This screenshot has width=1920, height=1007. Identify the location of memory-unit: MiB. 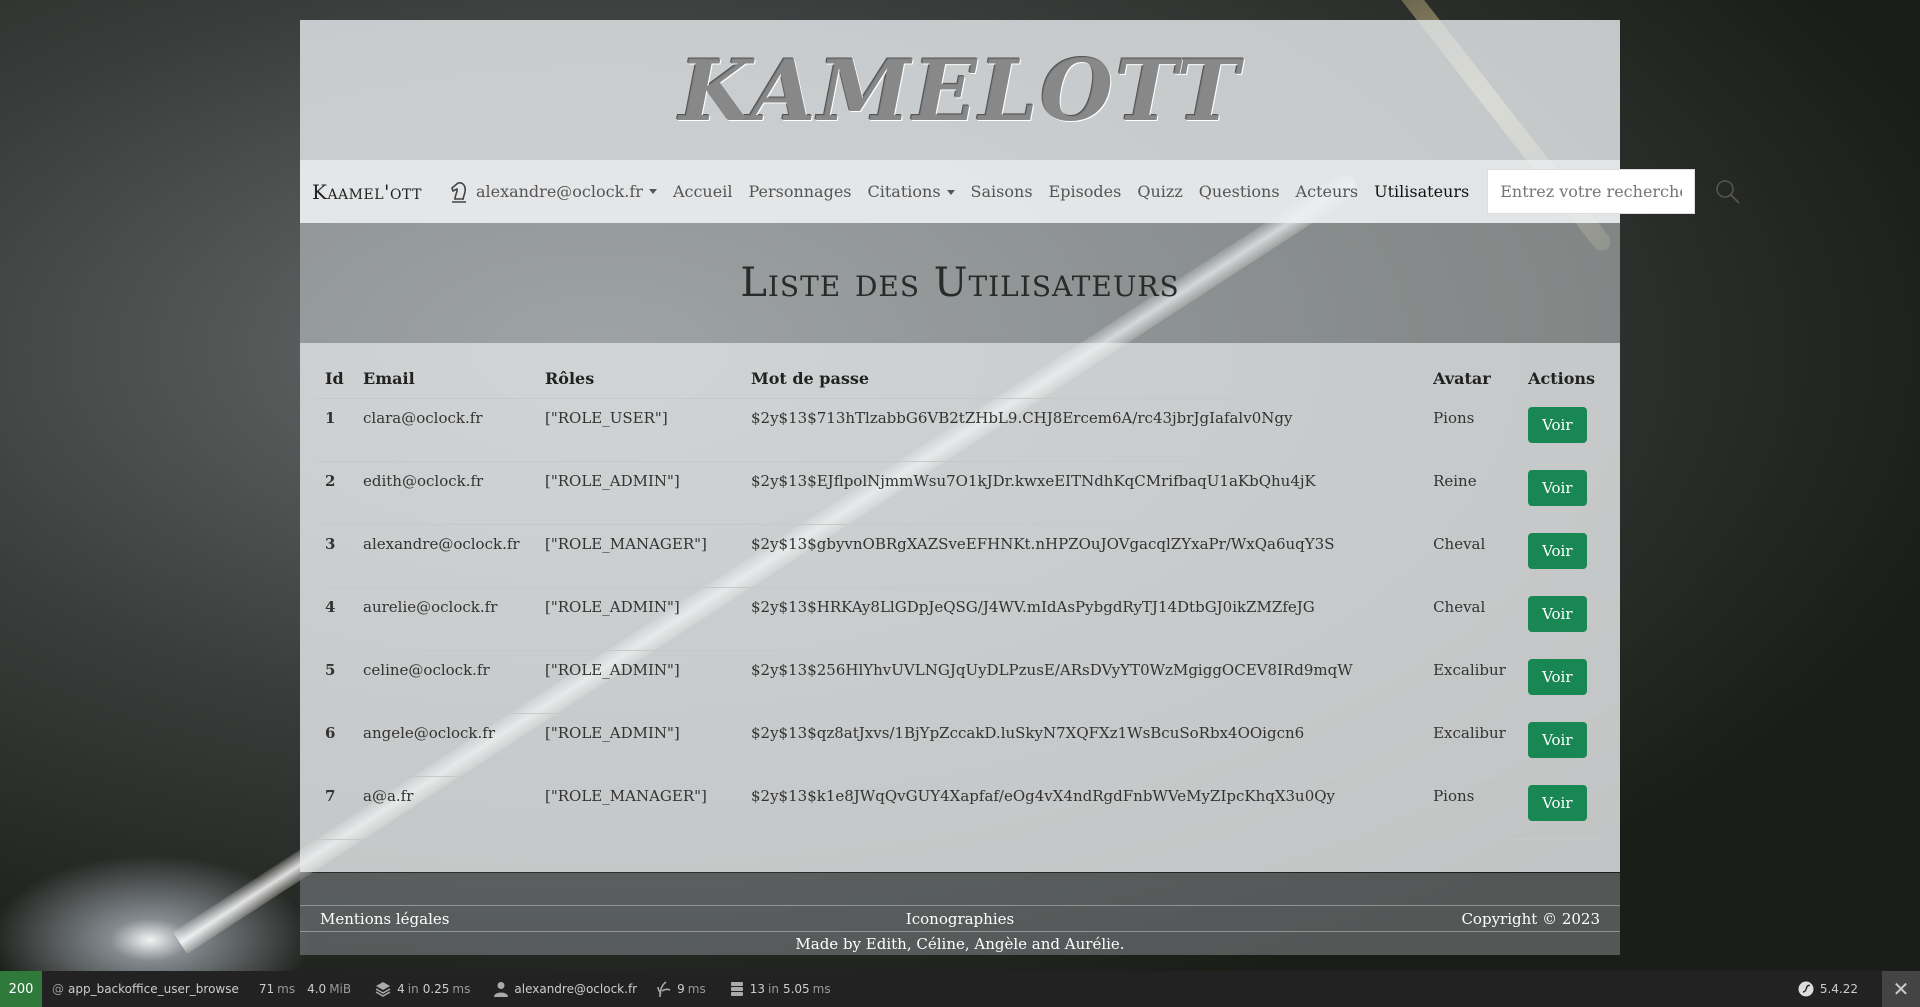
(340, 989).